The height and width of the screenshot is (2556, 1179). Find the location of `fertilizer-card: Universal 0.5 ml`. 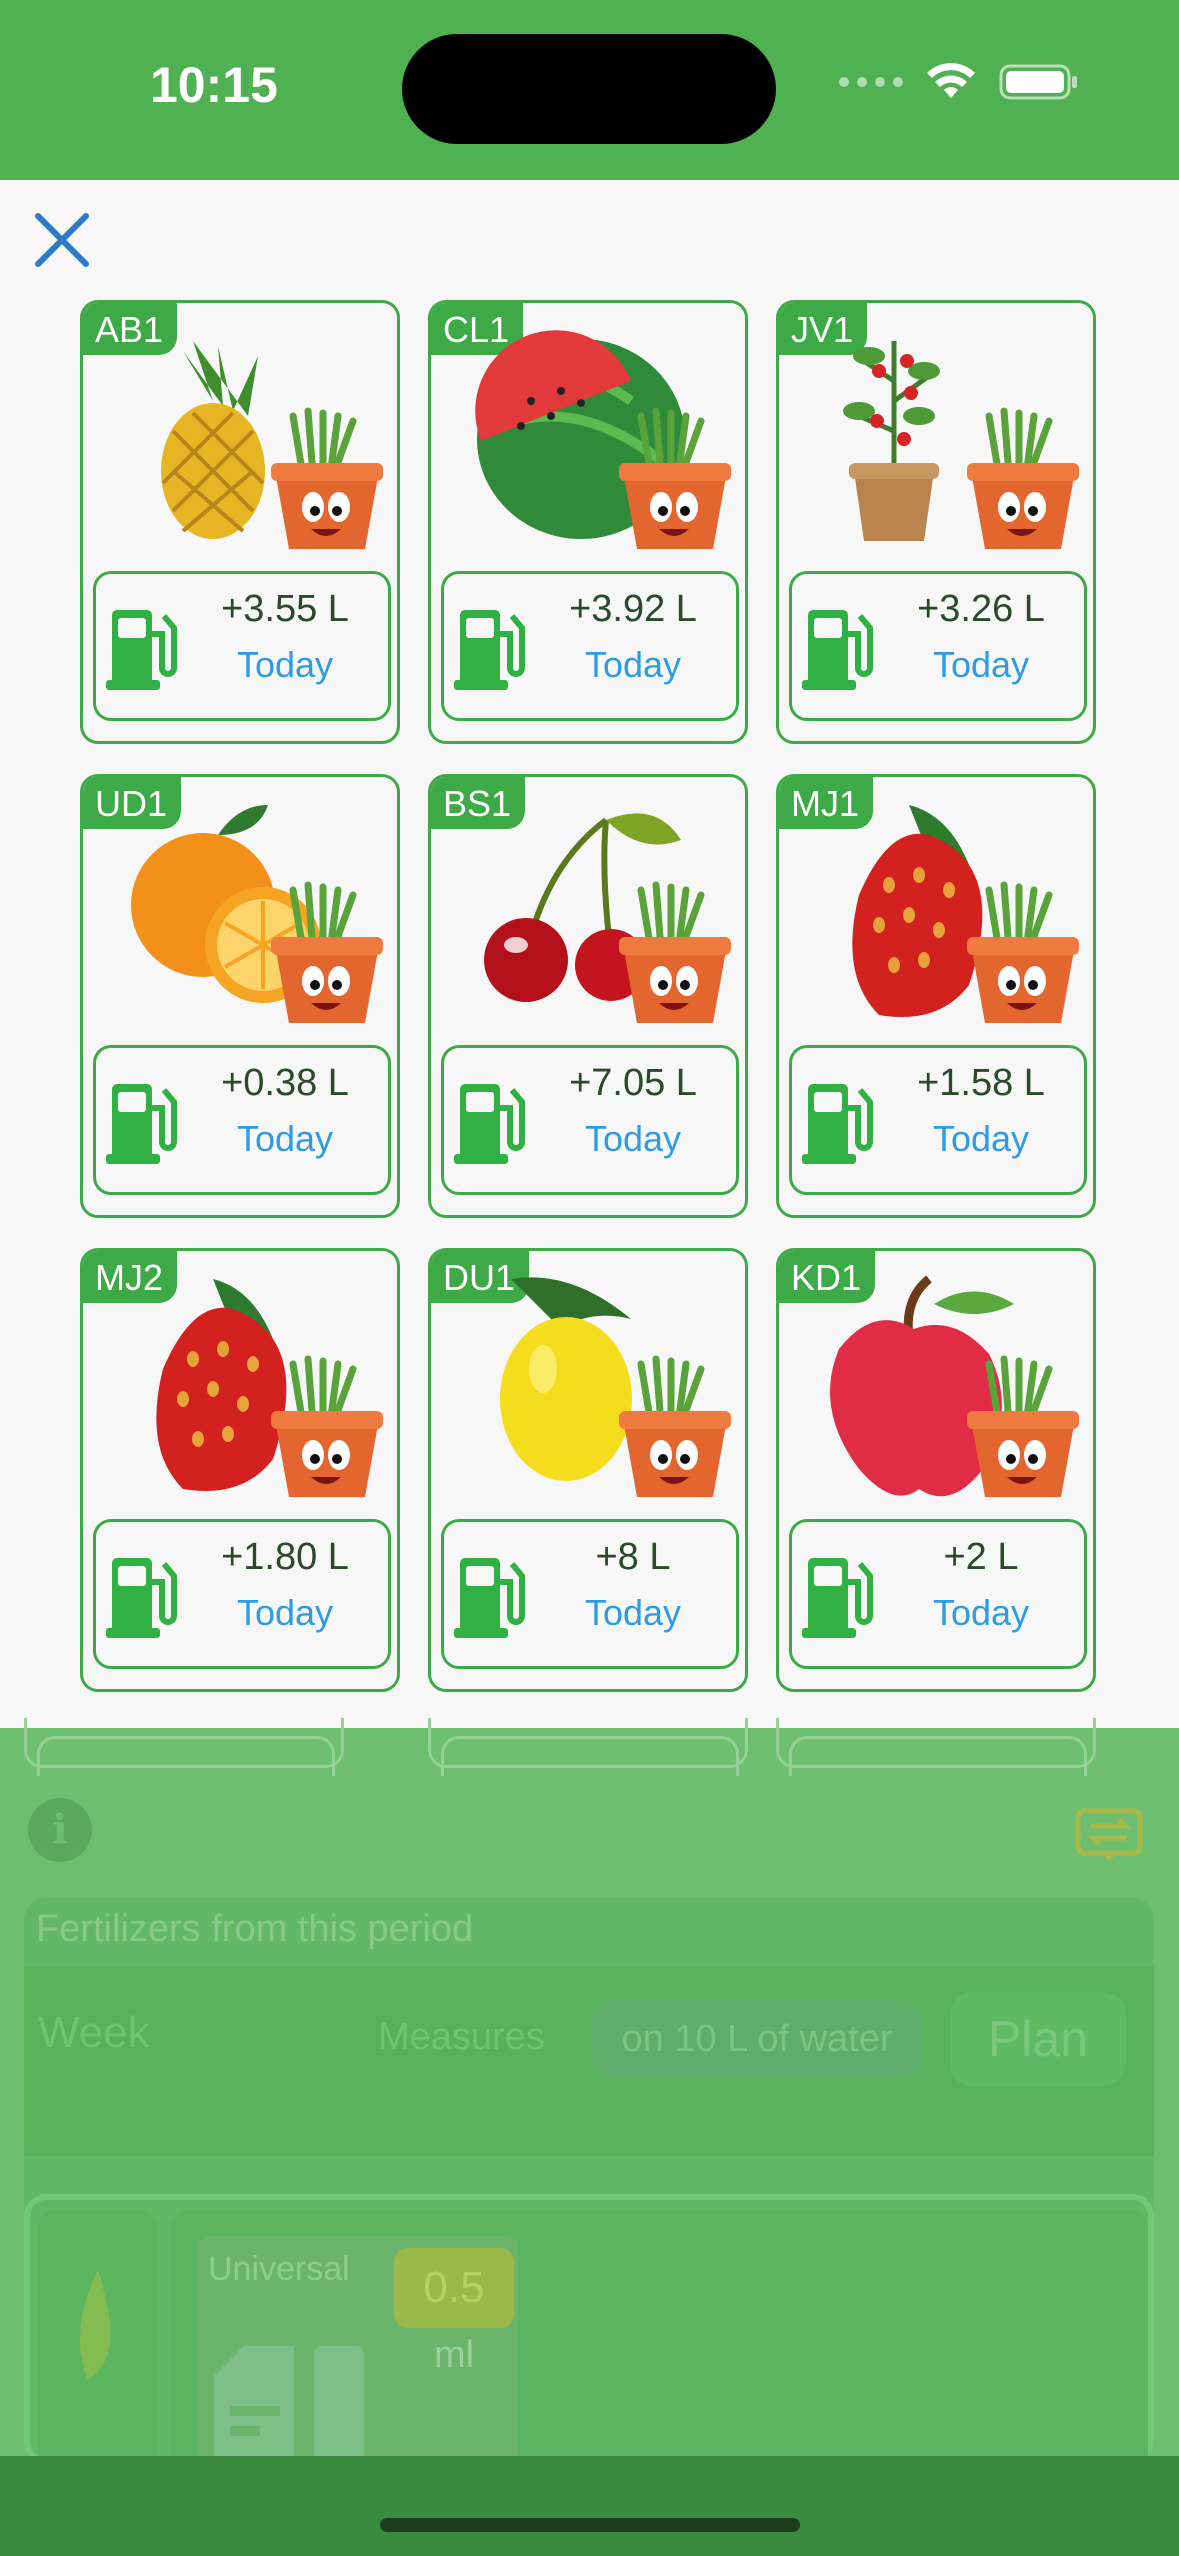

fertilizer-card: Universal 0.5 ml is located at coordinates (358, 2356).